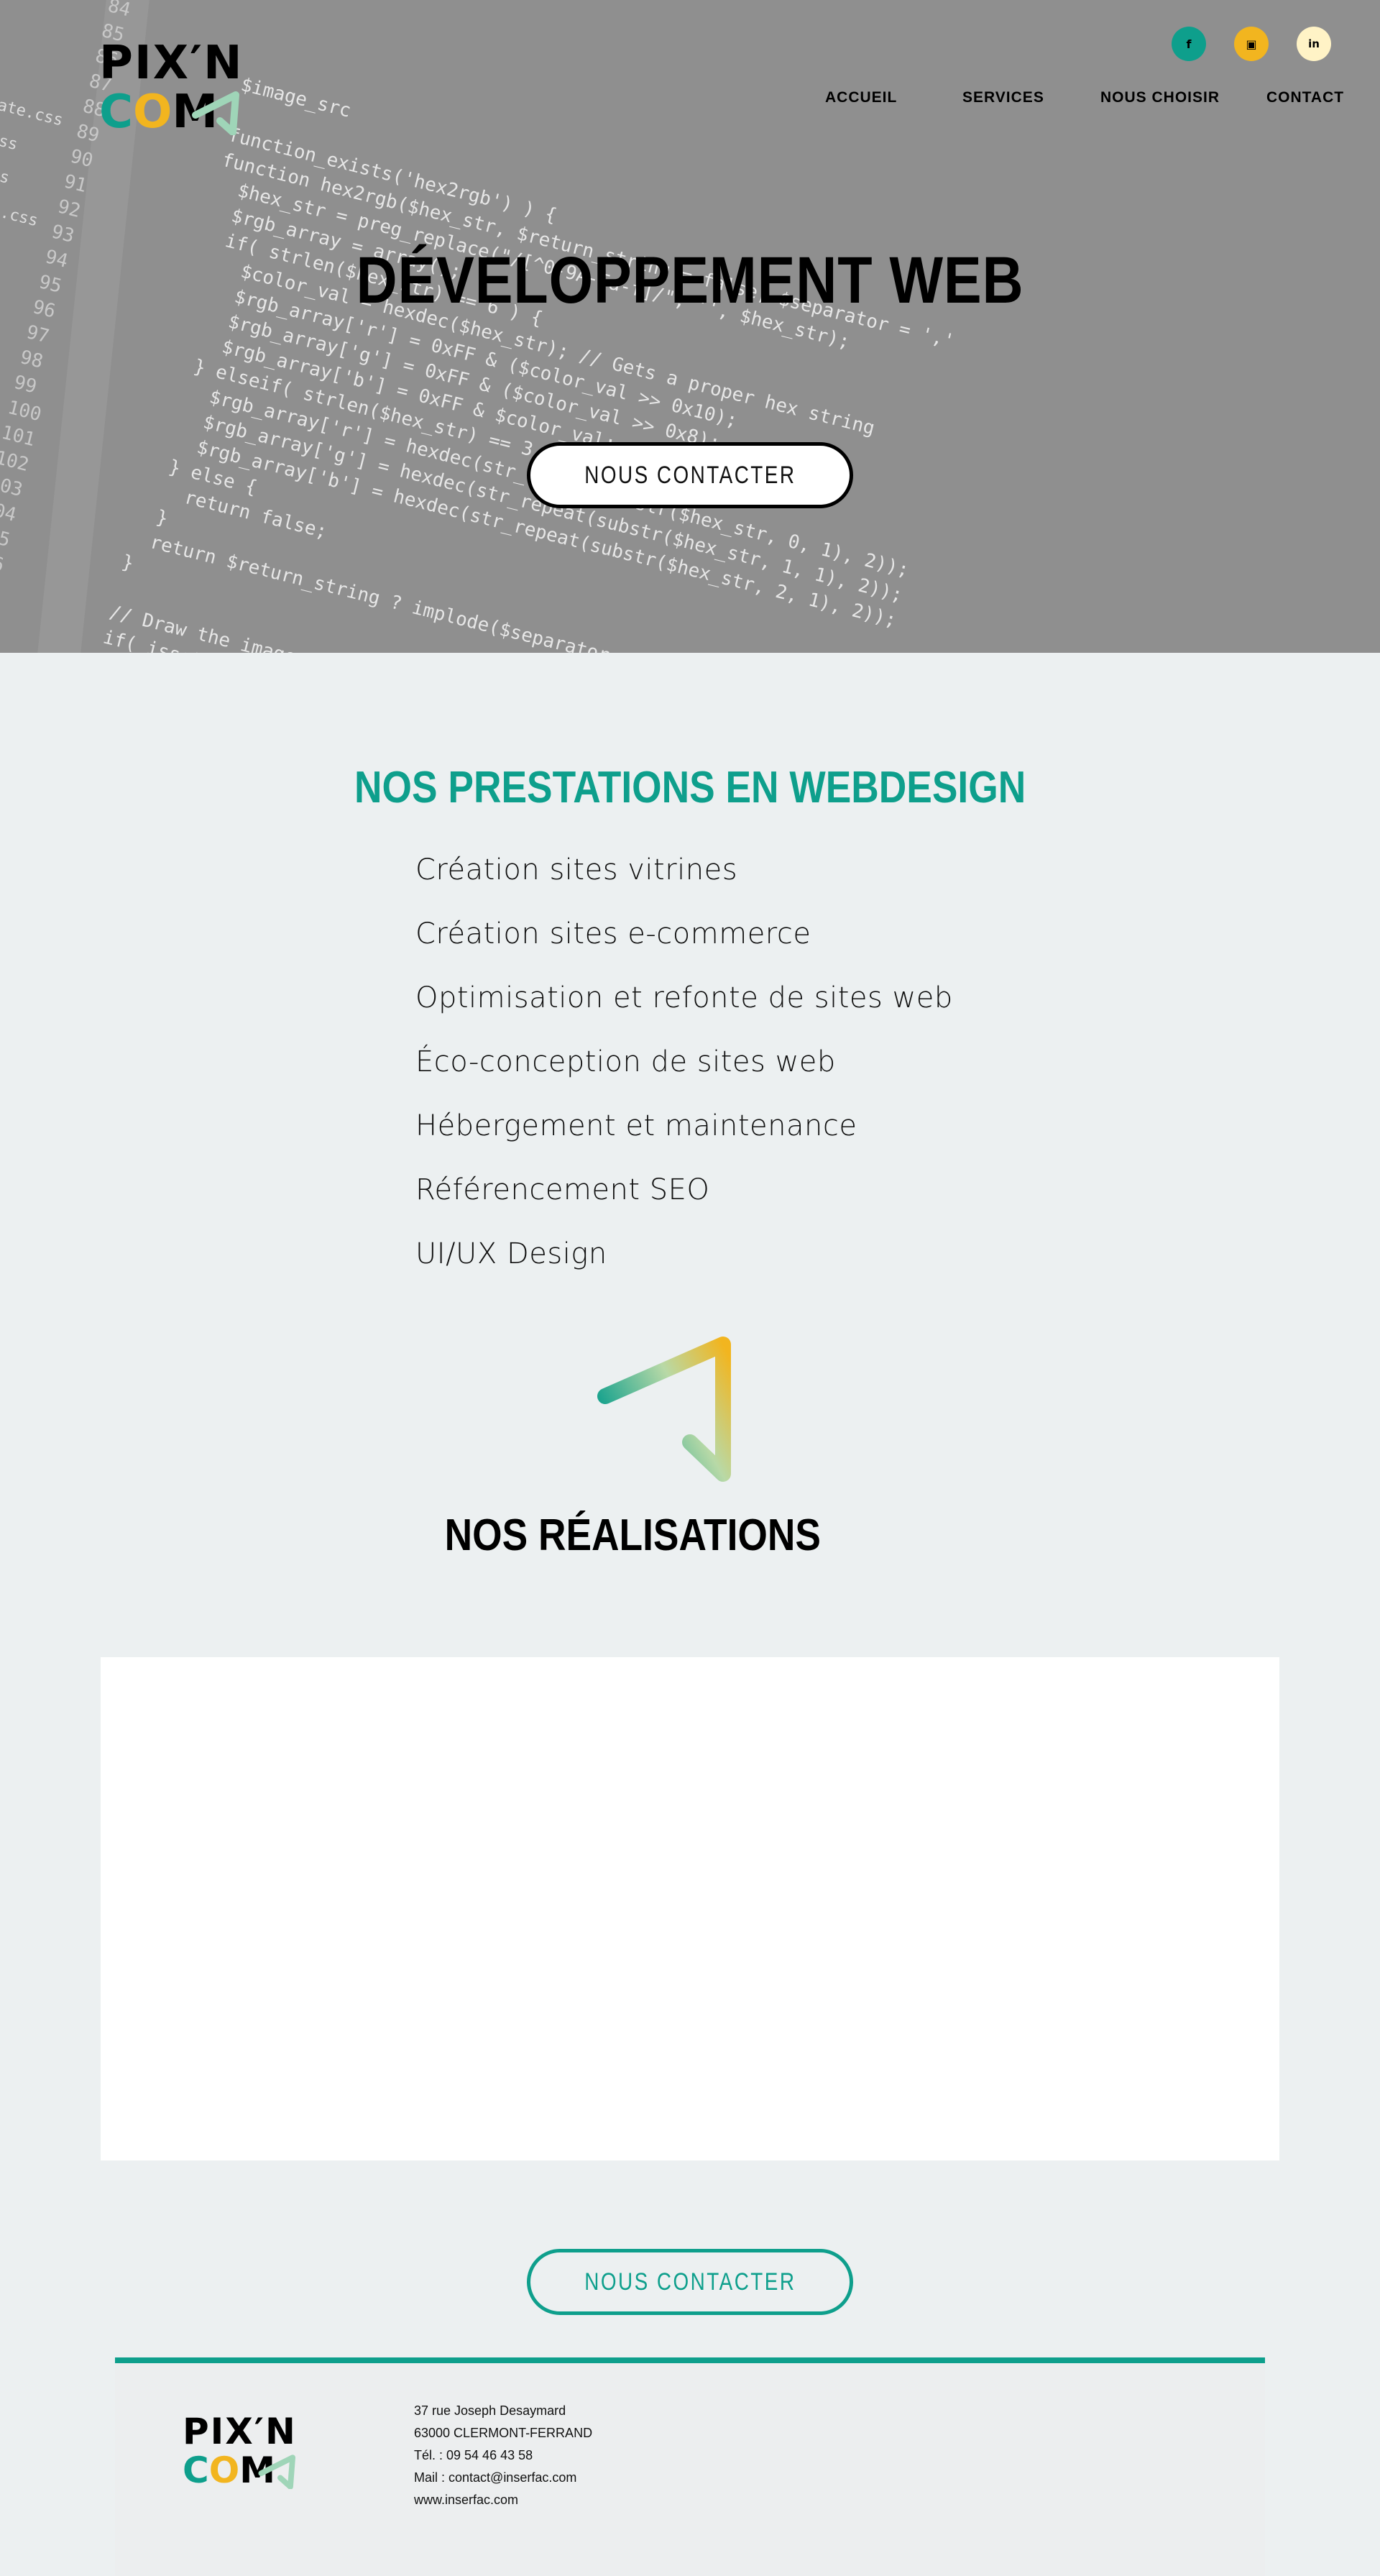 The width and height of the screenshot is (1380, 2576). I want to click on footer-divider, so click(690, 2360).